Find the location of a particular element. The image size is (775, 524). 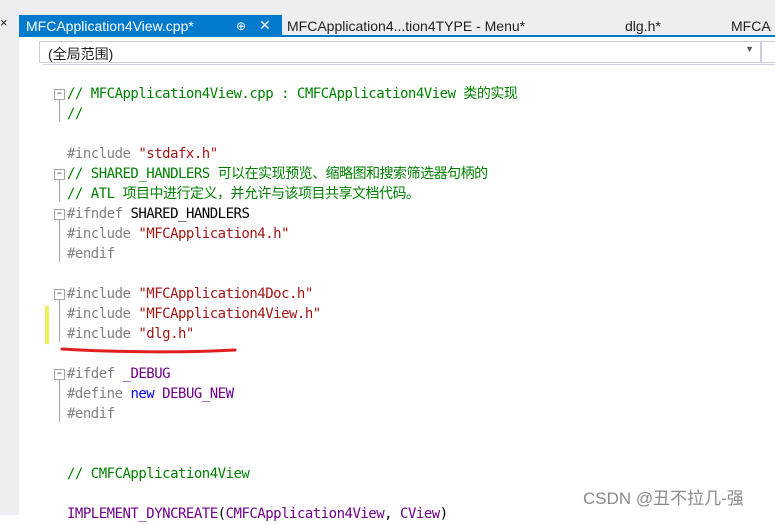

code-token: // SHARED_HANDLERS 可以在实现预览、缩略图和搜索筛选器句柄的 is located at coordinates (277, 174).